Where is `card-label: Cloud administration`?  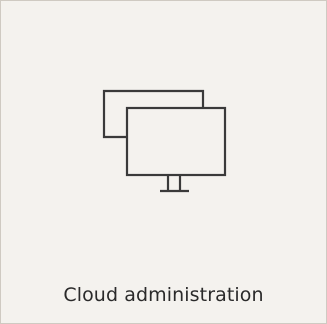 card-label: Cloud administration is located at coordinates (163, 295).